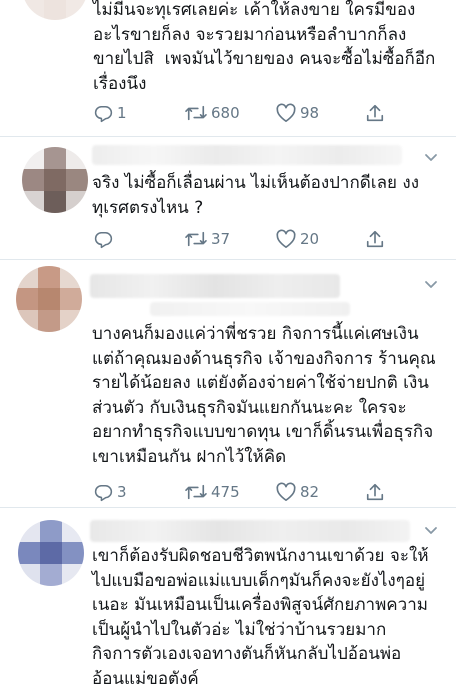  What do you see at coordinates (250, 309) in the screenshot?
I see `author-handle` at bounding box center [250, 309].